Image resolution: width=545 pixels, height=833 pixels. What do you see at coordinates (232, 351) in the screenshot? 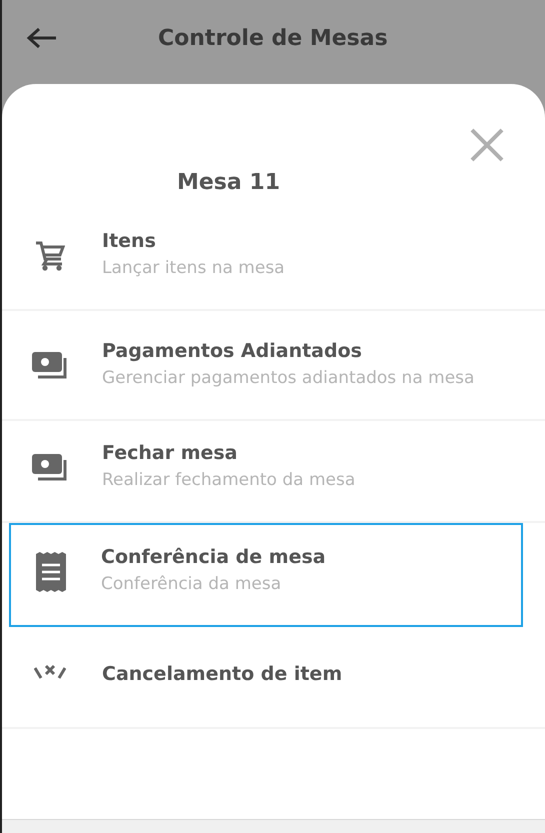
I see `item-title: Pagamentos Adiantados` at bounding box center [232, 351].